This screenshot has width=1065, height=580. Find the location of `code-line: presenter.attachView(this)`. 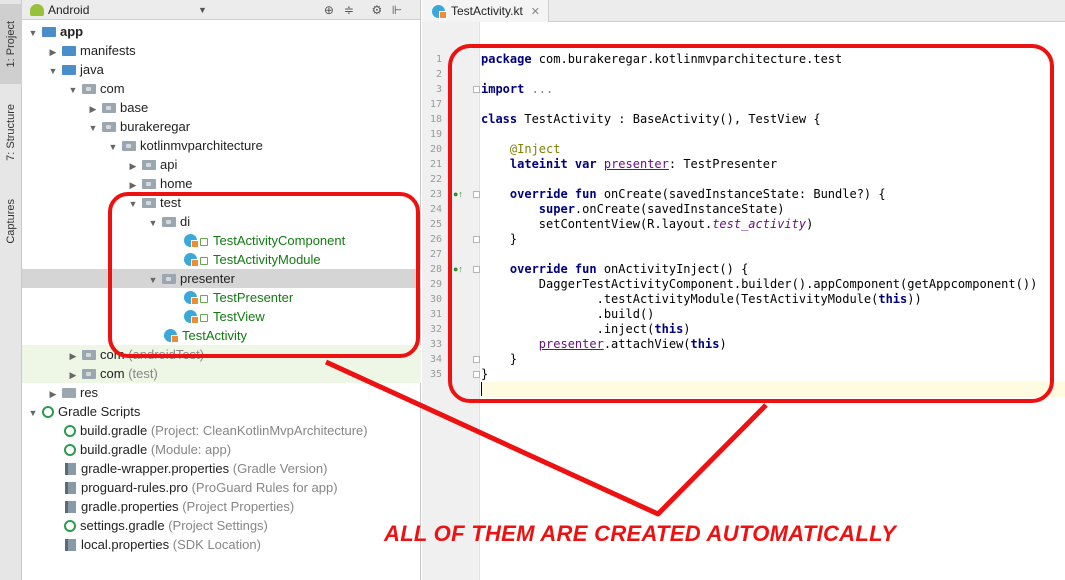

code-line: presenter.attachView(this) is located at coordinates (773, 344).